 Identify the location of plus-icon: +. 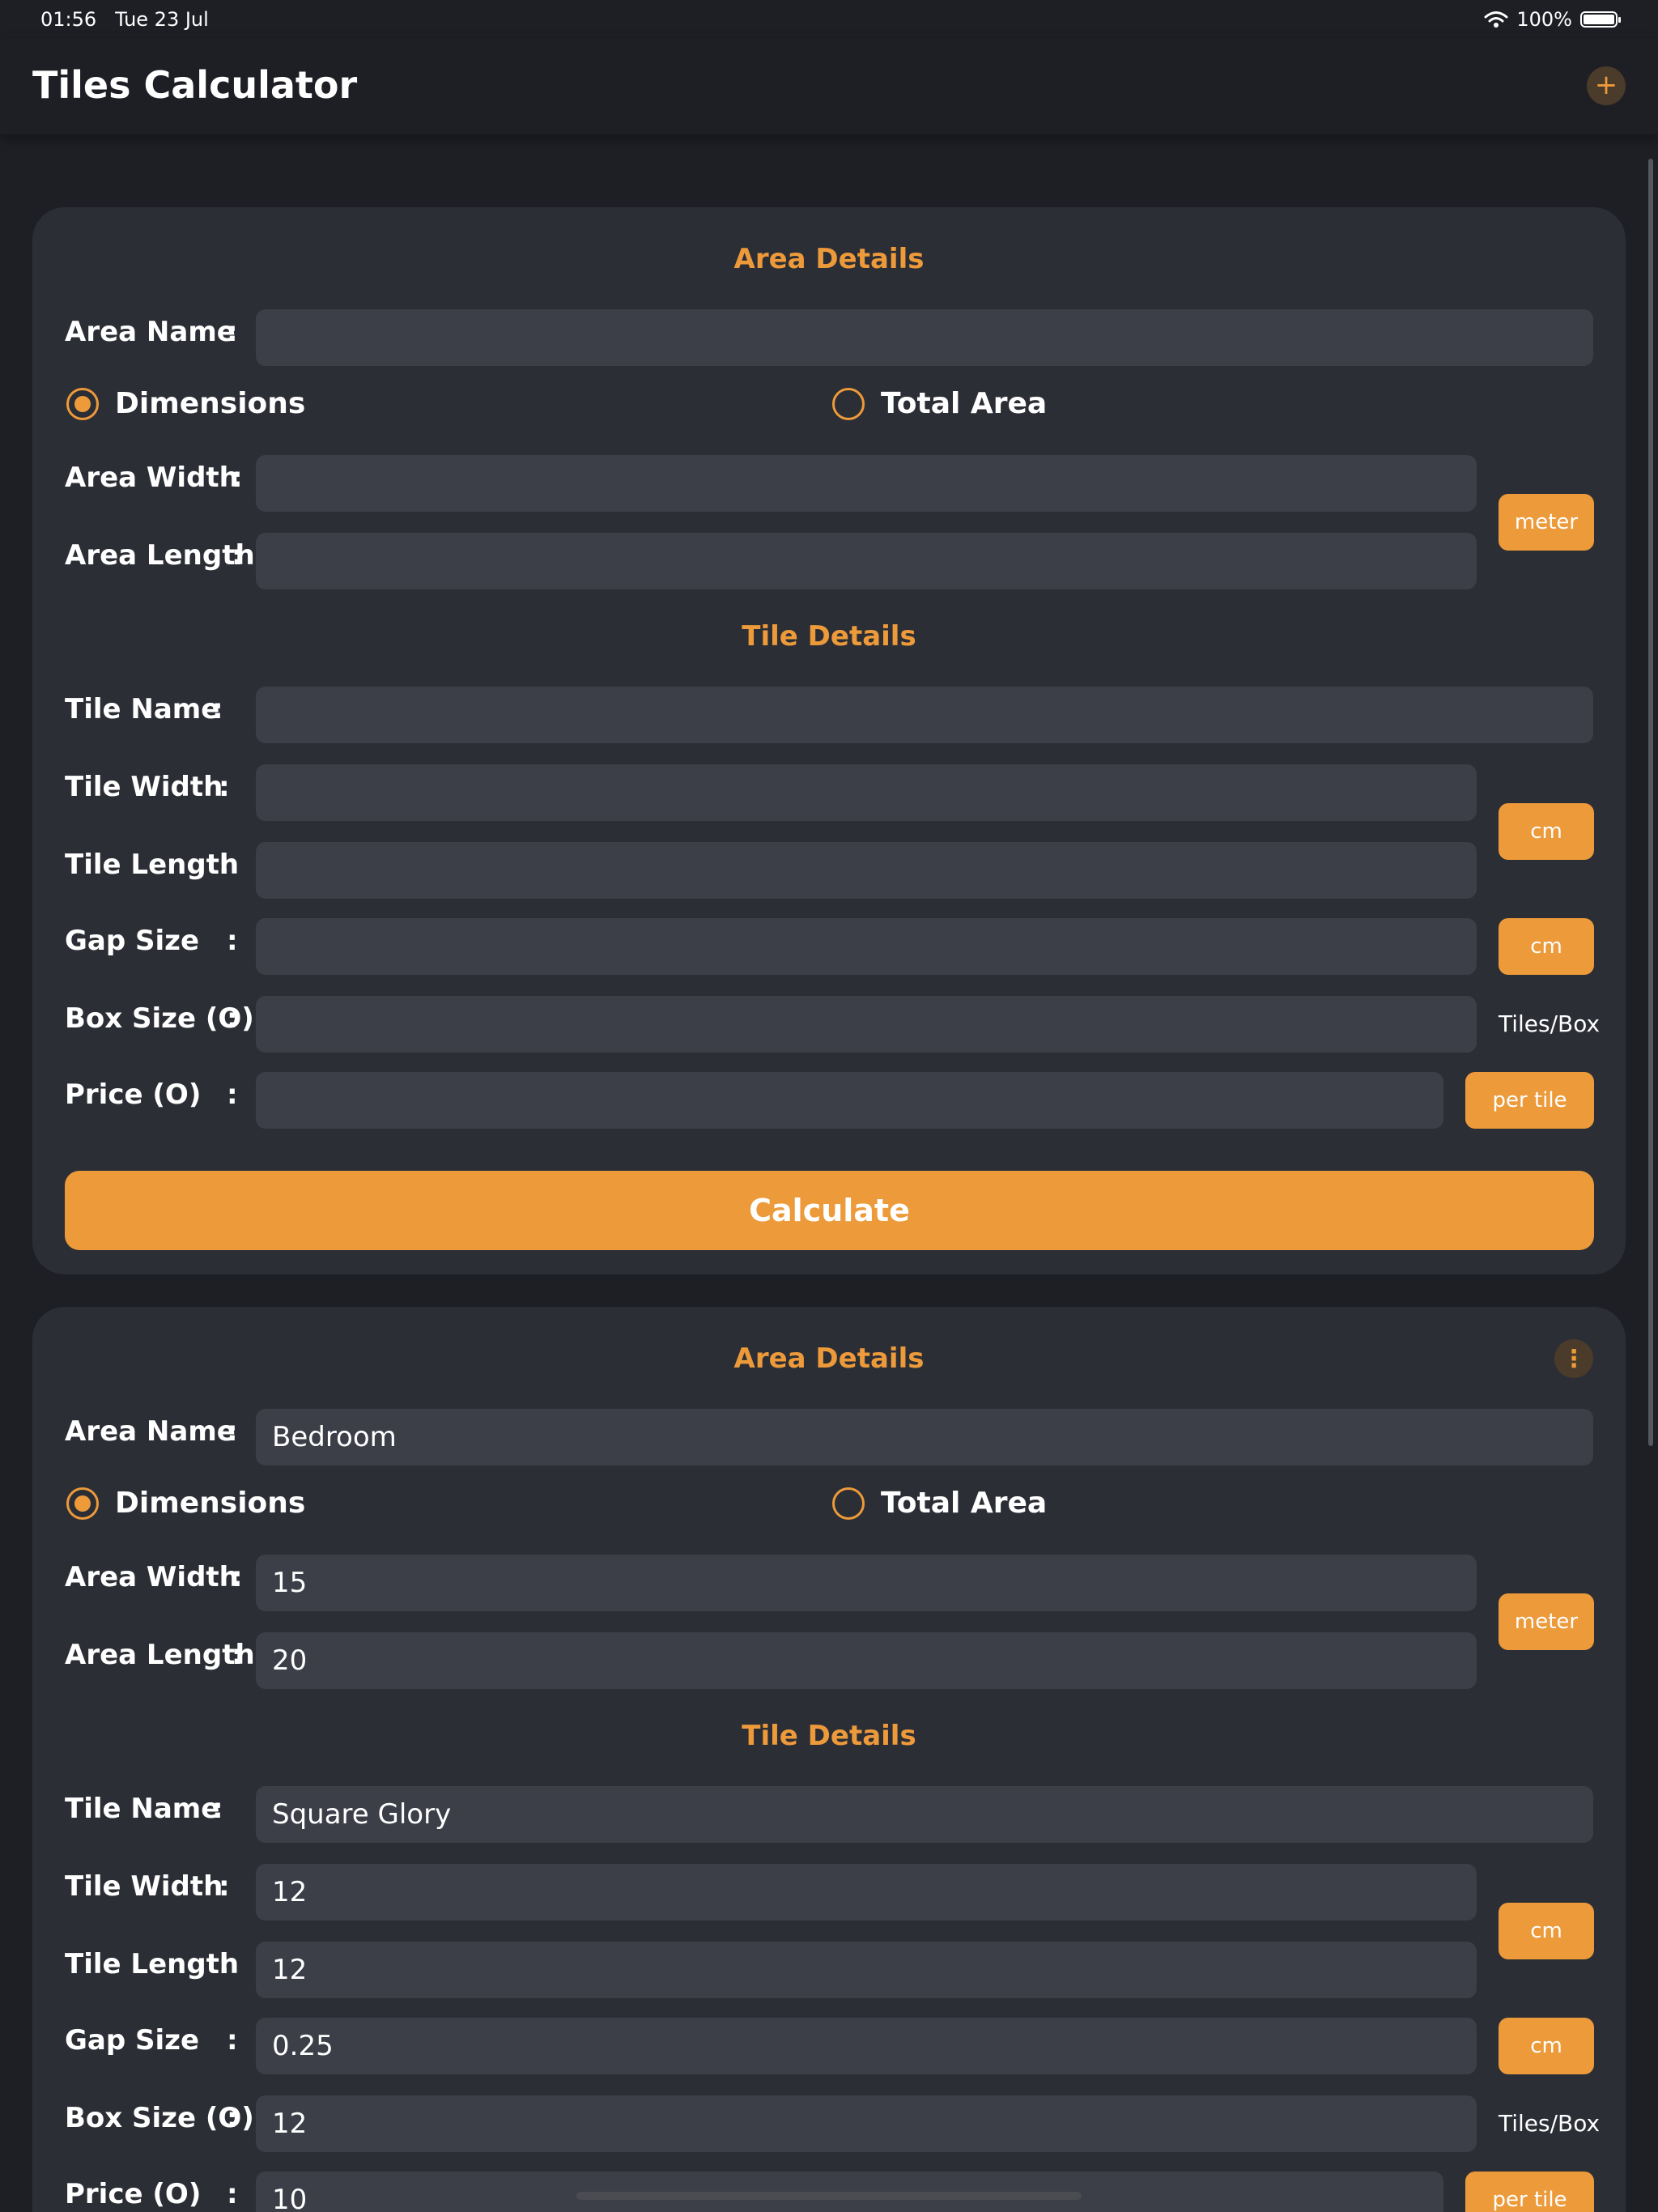
(1606, 85).